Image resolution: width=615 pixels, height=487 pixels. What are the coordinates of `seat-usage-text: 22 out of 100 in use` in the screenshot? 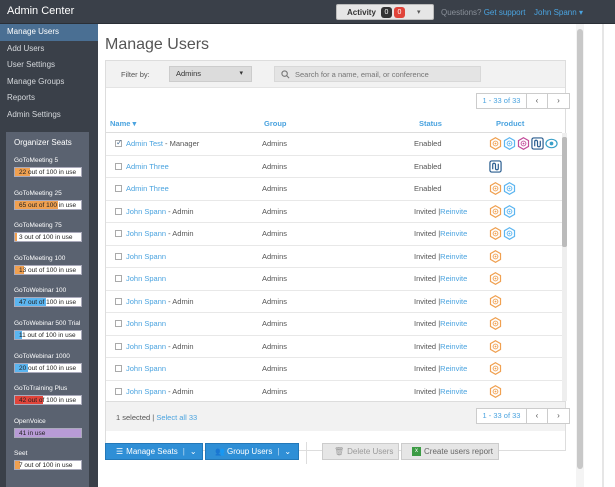 It's located at (48, 172).